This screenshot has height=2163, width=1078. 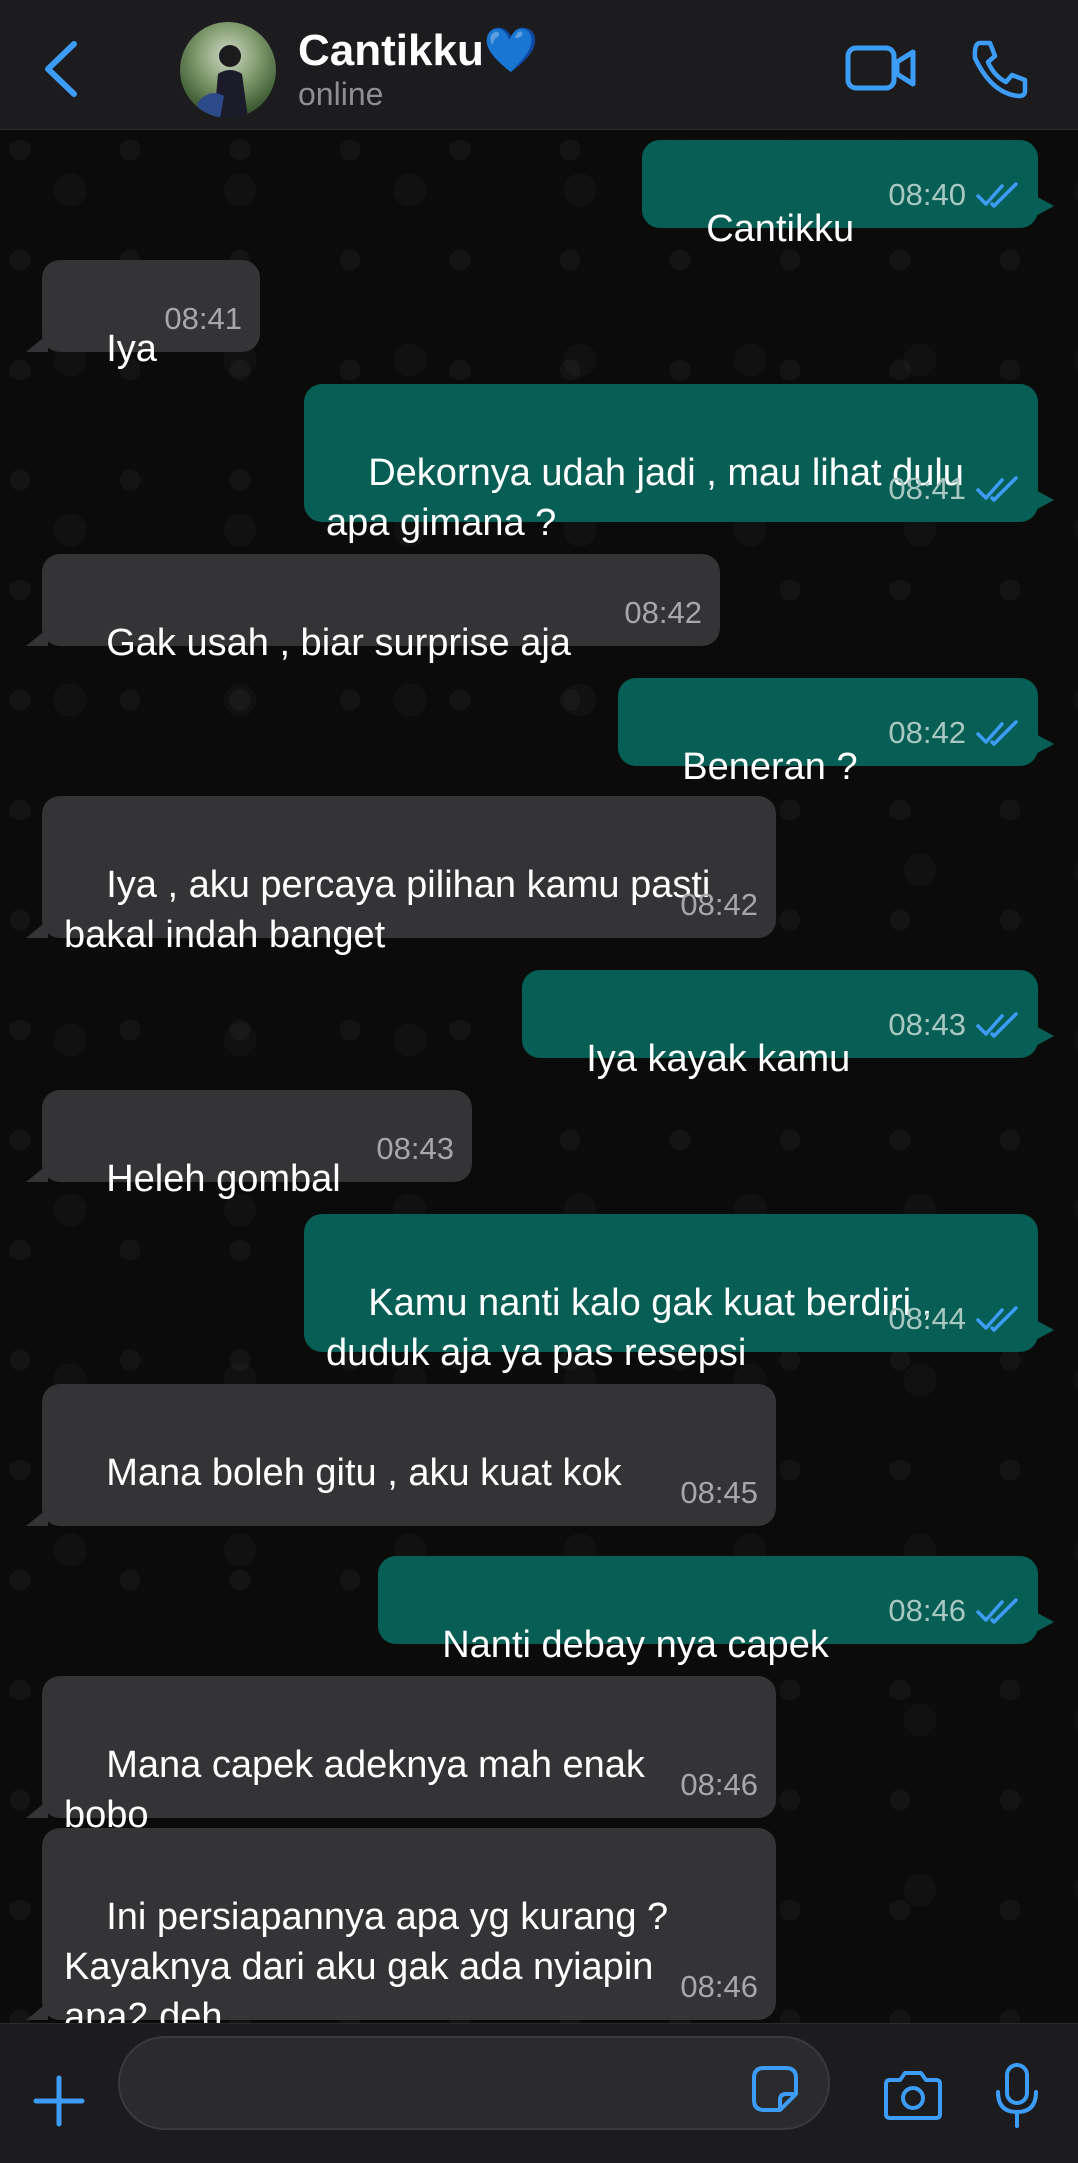 I want to click on message-text: Iya, so click(x=131, y=349).